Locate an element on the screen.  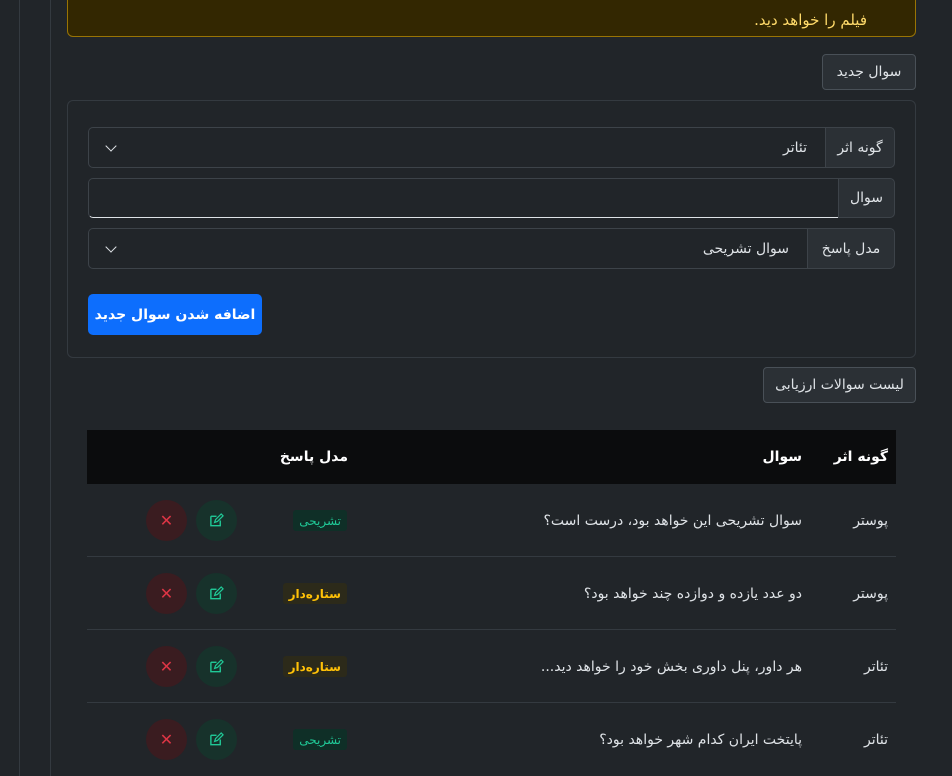
add-question-label: اضافه شدن سوال جدید is located at coordinates (175, 314).